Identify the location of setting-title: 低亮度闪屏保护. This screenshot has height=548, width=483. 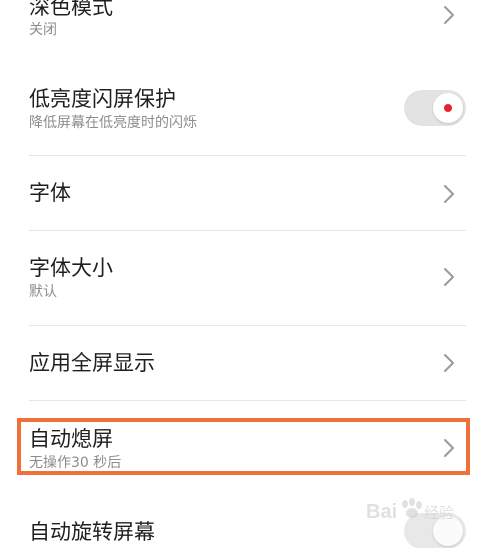
(102, 99).